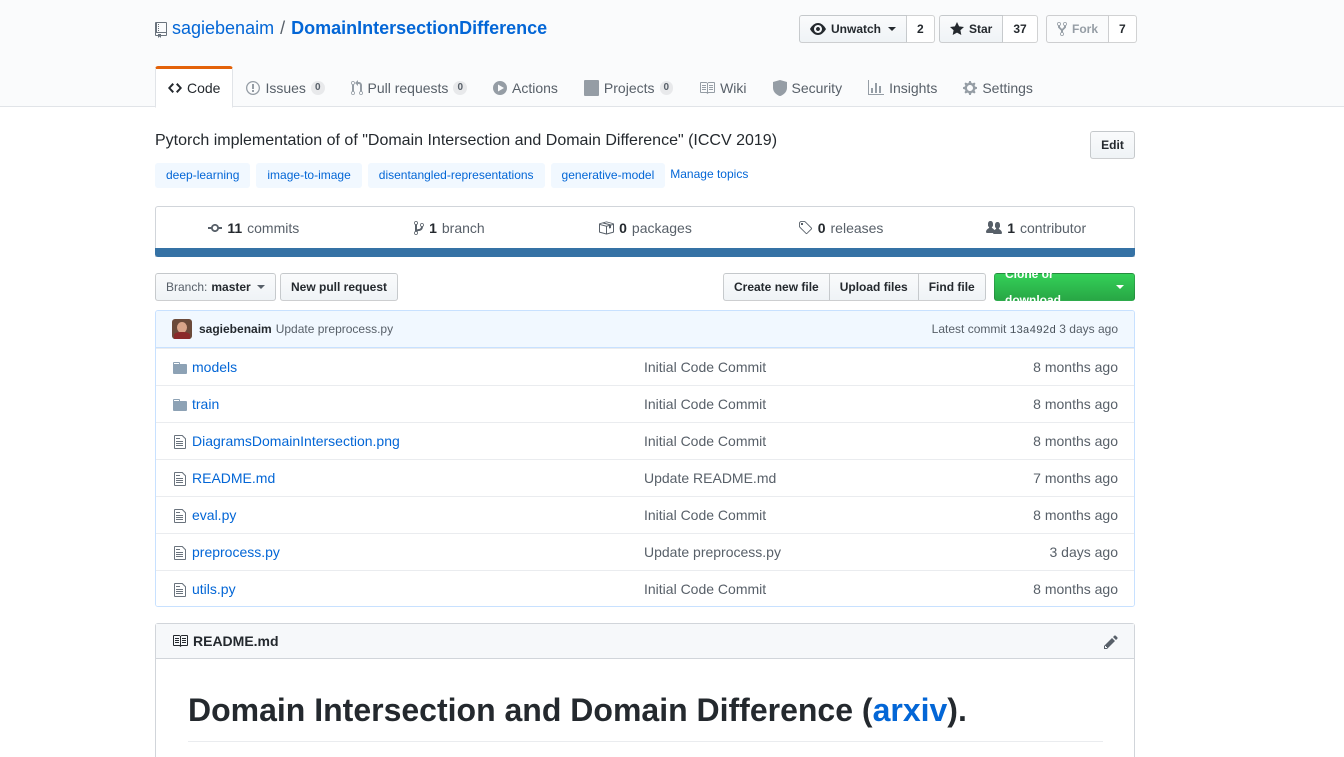 The width and height of the screenshot is (1344, 757). I want to click on fork-count: 7, so click(1123, 29).